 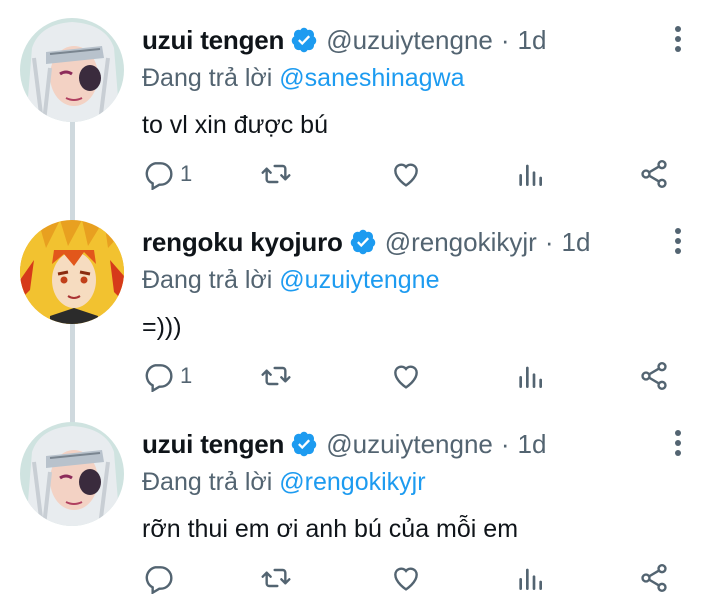 What do you see at coordinates (242, 242) in the screenshot?
I see `display-name: rengoku kyojuro` at bounding box center [242, 242].